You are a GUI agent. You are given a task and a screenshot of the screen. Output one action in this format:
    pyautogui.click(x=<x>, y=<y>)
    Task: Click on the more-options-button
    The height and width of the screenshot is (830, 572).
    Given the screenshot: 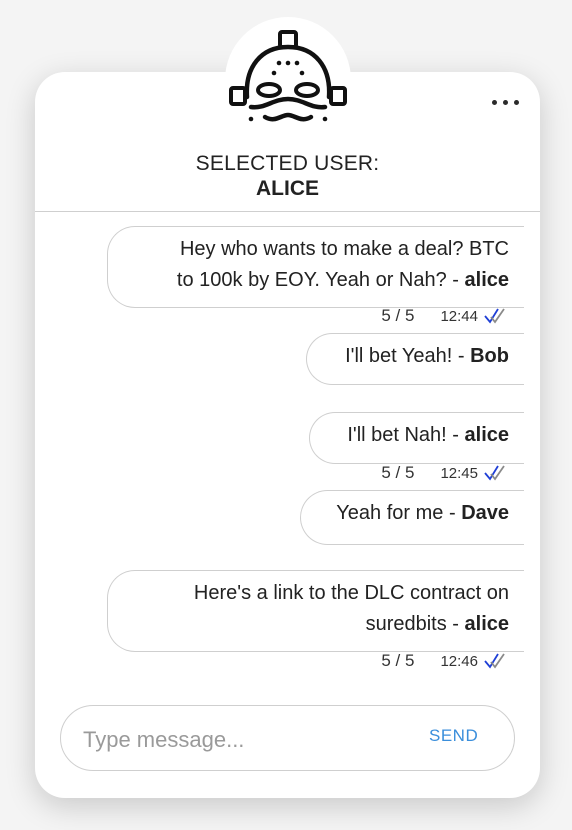 What is the action you would take?
    pyautogui.click(x=505, y=102)
    